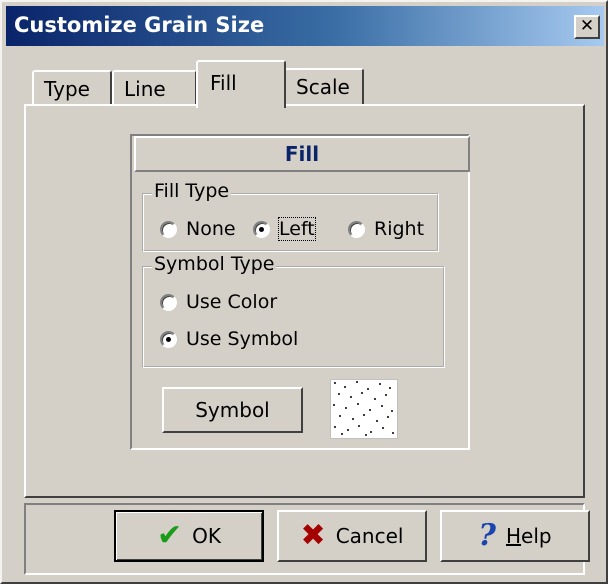 The image size is (608, 584). I want to click on cancel-button: ✖ Cancel, so click(352, 536).